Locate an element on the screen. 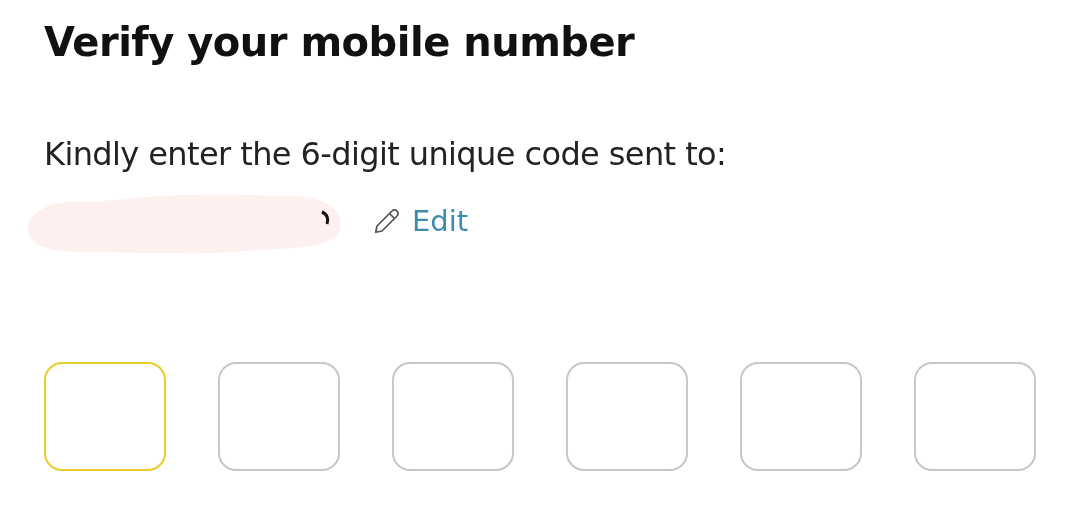  page-title: Verify your mobile number is located at coordinates (340, 42).